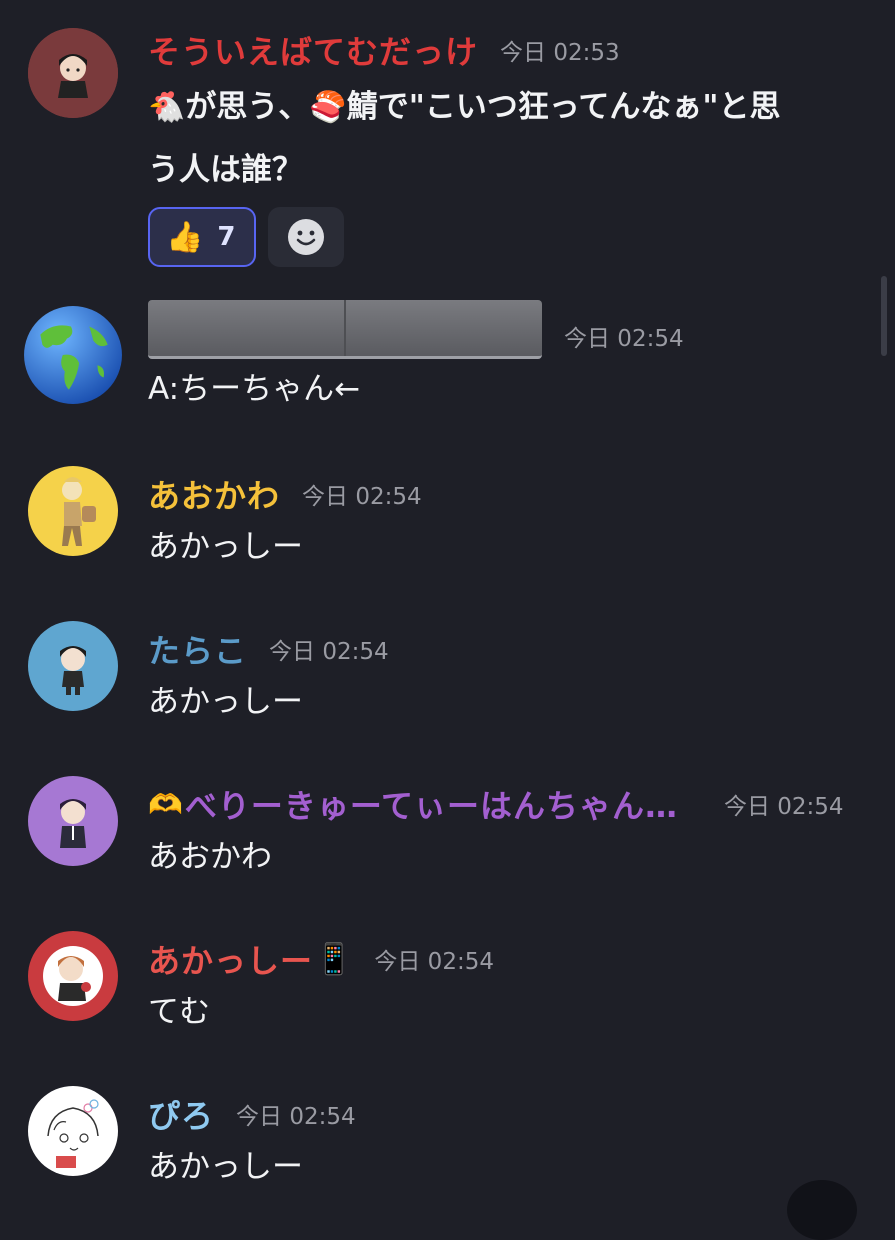  I want to click on sushi-emoji: 🍣, so click(328, 107).